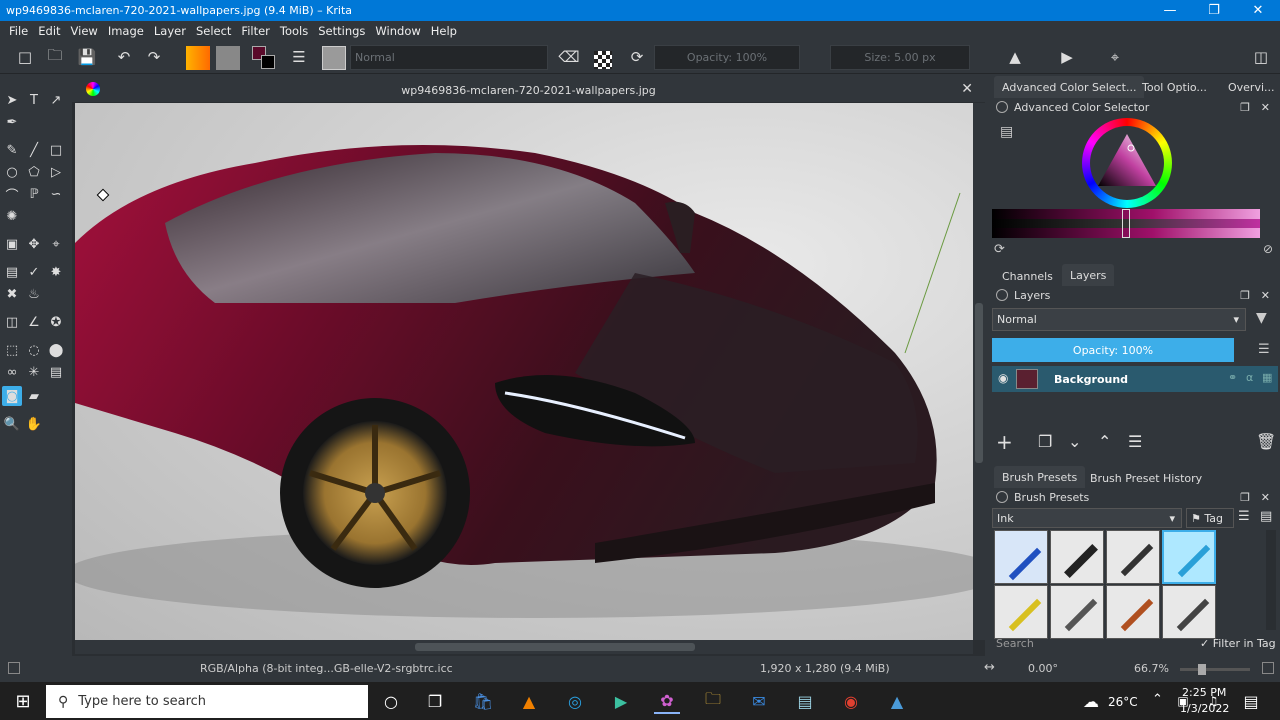 Image resolution: width=1280 pixels, height=720 pixels. I want to click on delete-layer-icon: 🗑, so click(1266, 441).